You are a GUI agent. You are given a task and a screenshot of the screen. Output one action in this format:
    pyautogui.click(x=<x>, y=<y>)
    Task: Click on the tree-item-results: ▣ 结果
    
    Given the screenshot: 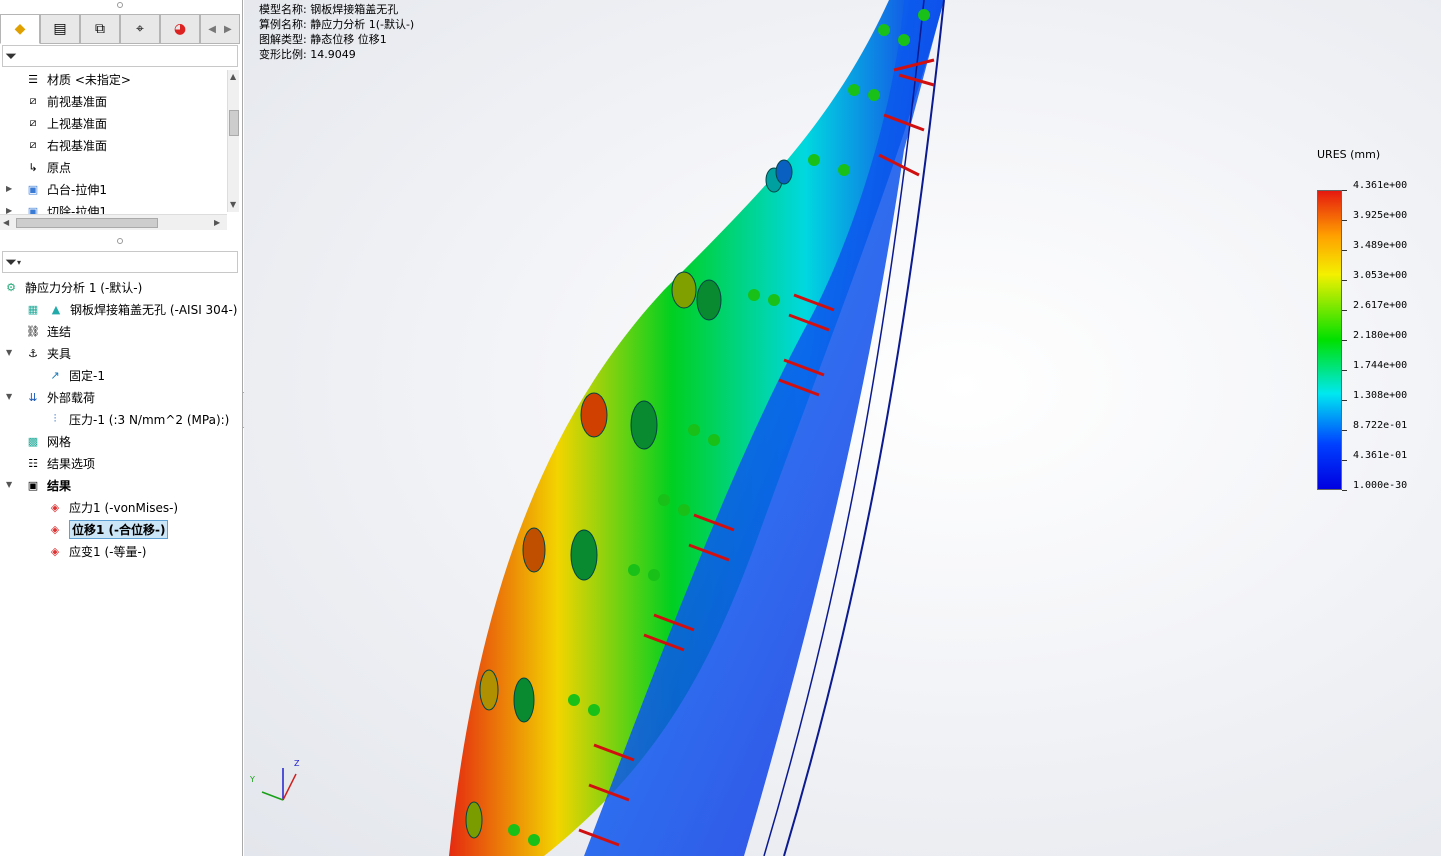 What is the action you would take?
    pyautogui.click(x=47, y=485)
    